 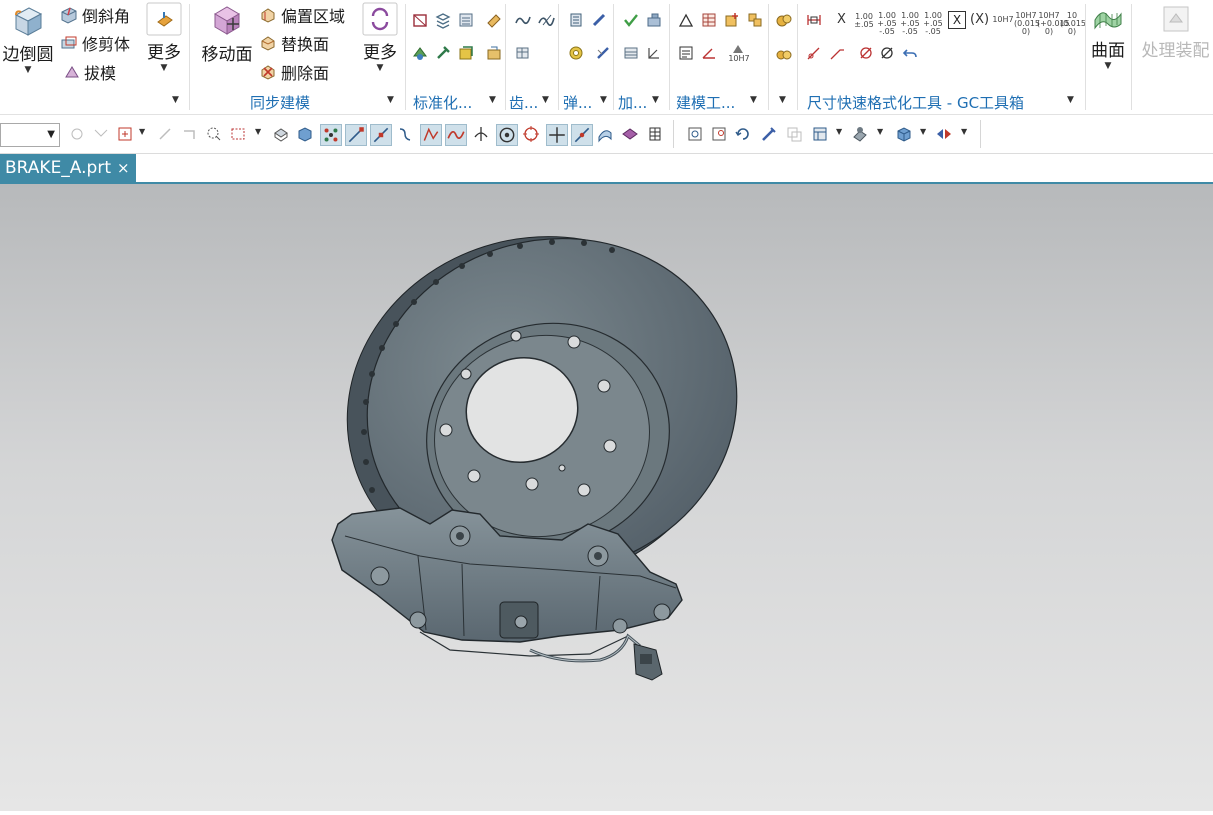 What do you see at coordinates (603, 53) in the screenshot?
I see `spring-delete-icon` at bounding box center [603, 53].